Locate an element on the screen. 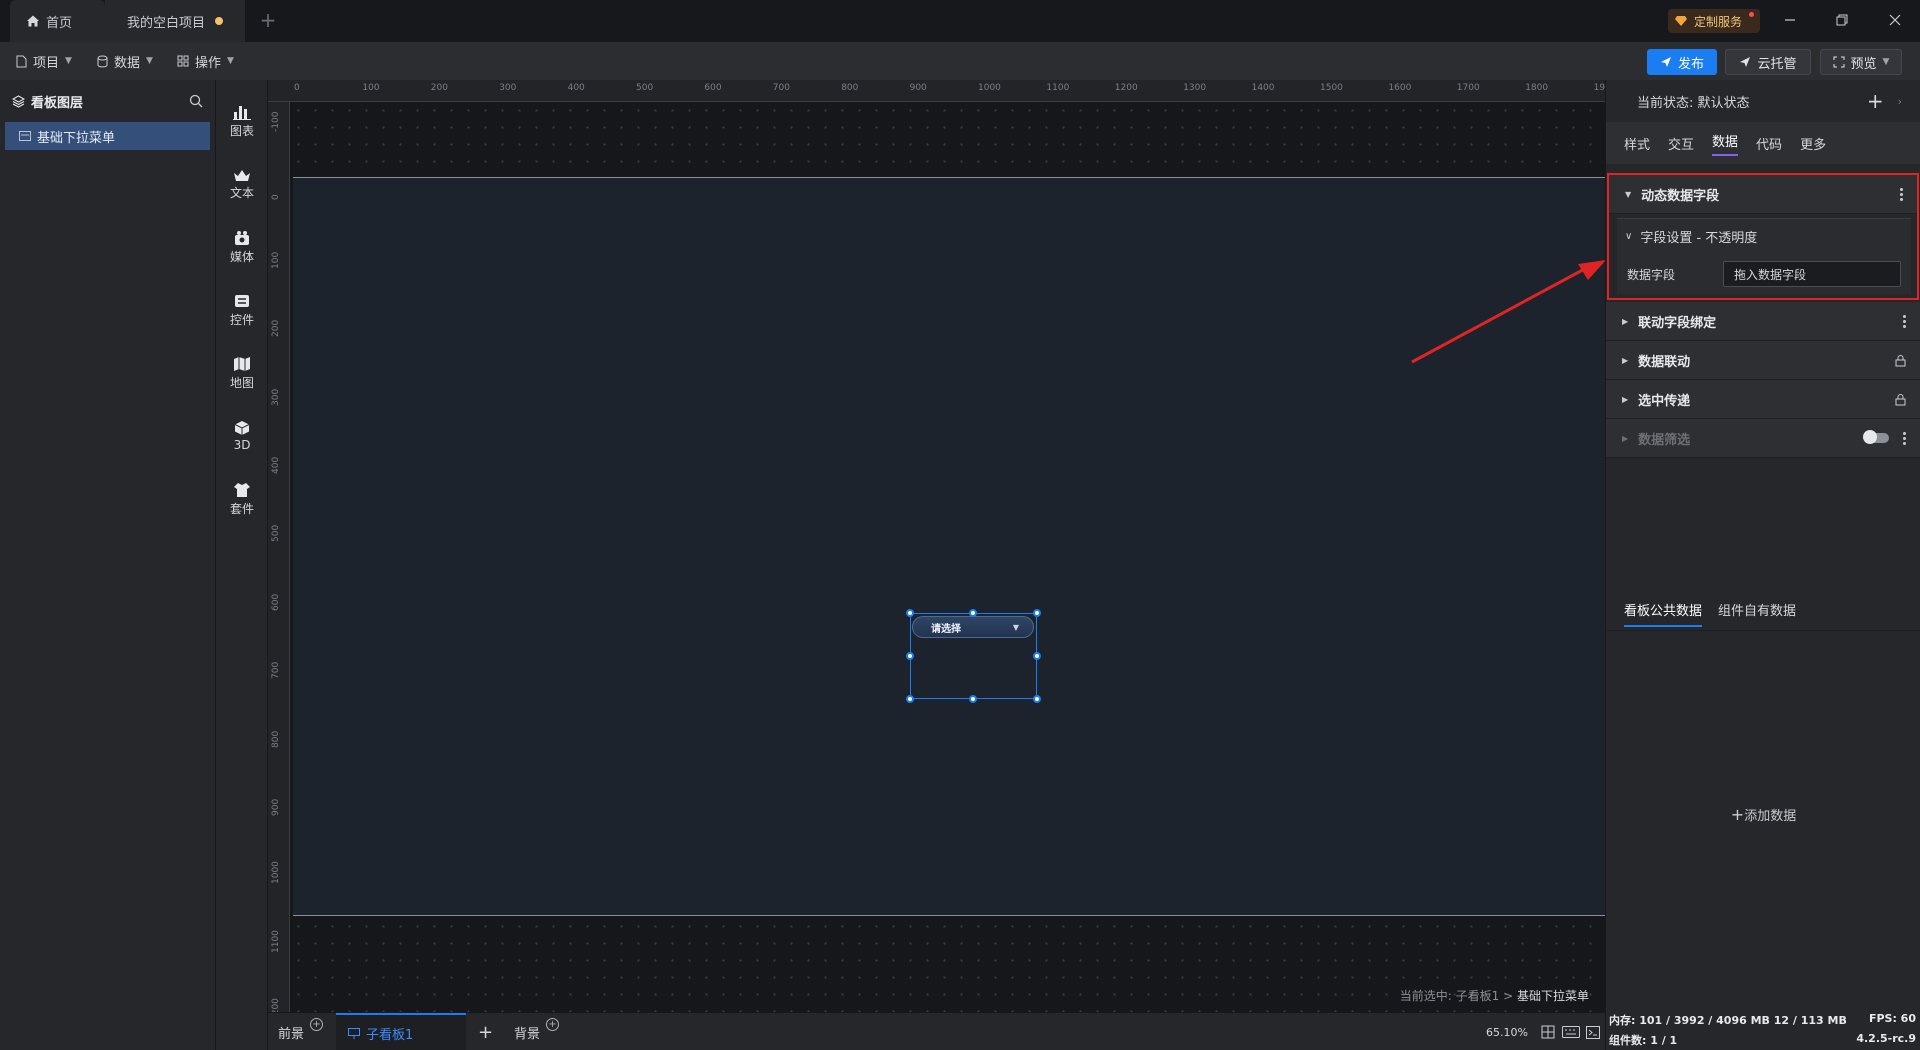 This screenshot has width=1920, height=1050. section-selected-pass: ▶ 选中传递 is located at coordinates (1763, 399).